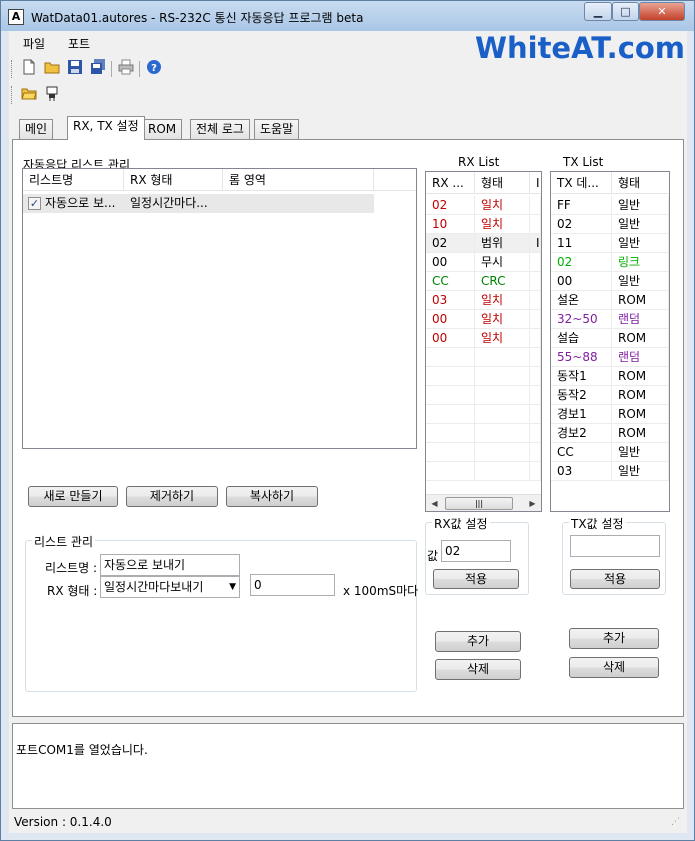  What do you see at coordinates (479, 503) in the screenshot?
I see `scroll-thumb: |||` at bounding box center [479, 503].